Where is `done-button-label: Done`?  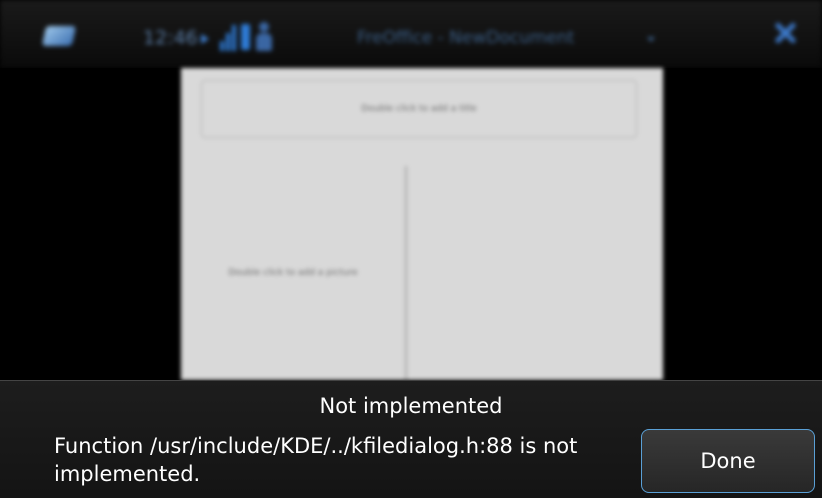 done-button-label: Done is located at coordinates (728, 461).